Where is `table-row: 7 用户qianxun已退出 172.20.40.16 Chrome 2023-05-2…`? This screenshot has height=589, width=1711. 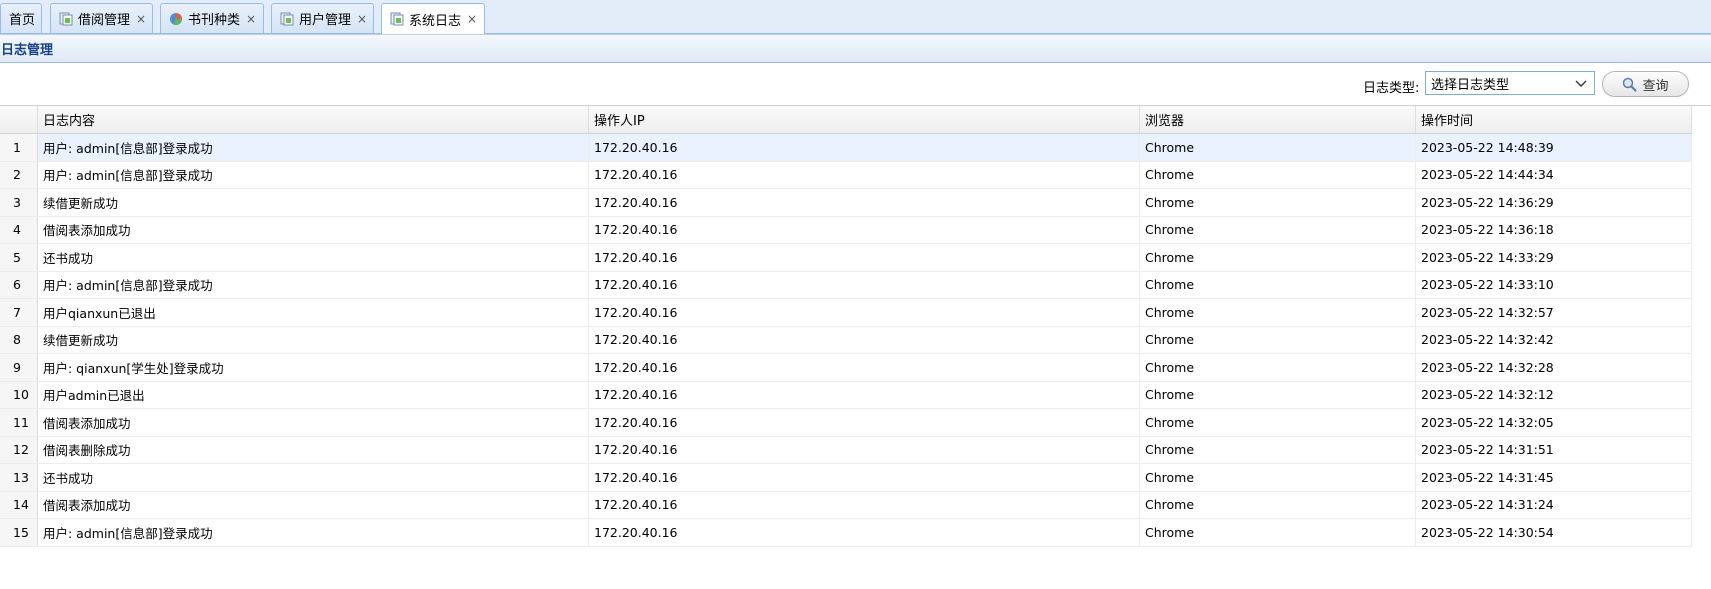
table-row: 7 用户qianxun已退出 172.20.40.16 Chrome 2023-05-2… is located at coordinates (846, 313).